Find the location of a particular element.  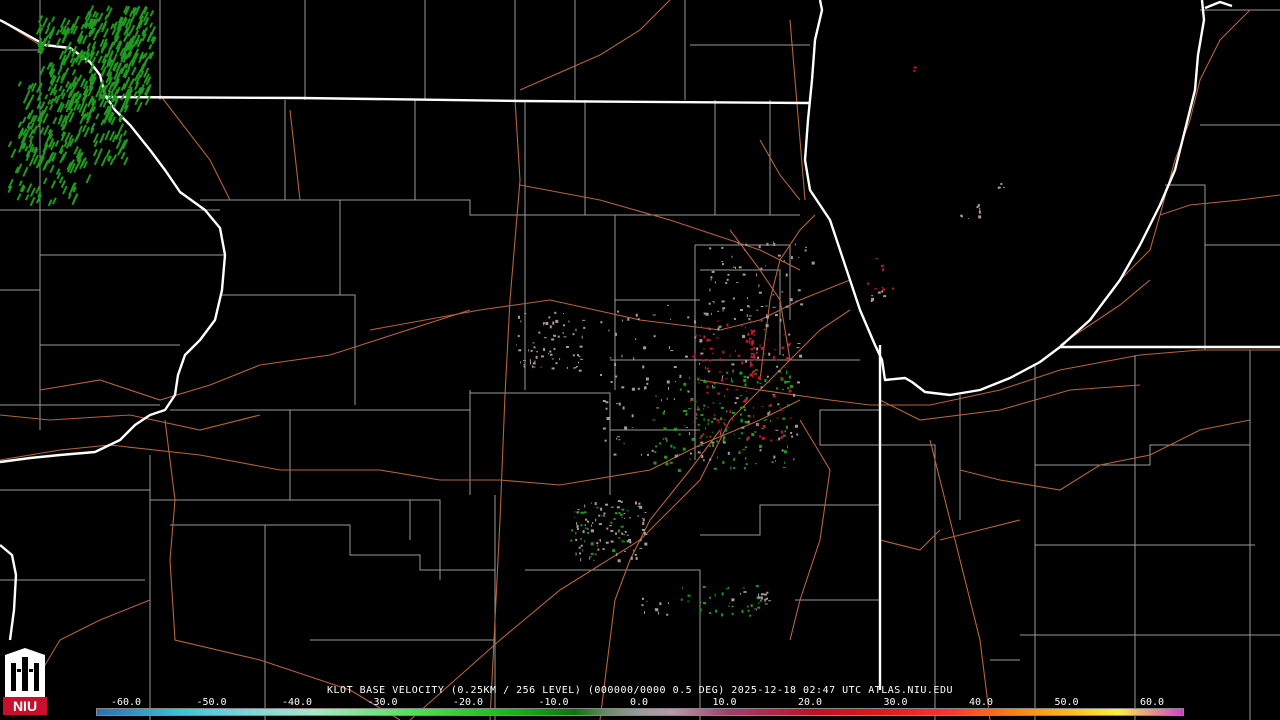

scale-tick: 30.0 is located at coordinates (895, 702).